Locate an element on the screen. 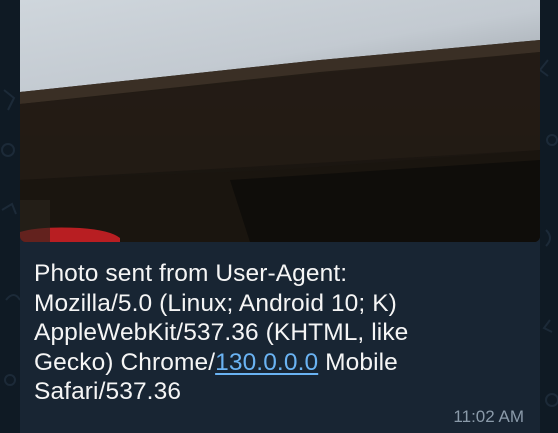  caption-line-4: Gecko) Chrome/130.0.0.0 Mobile is located at coordinates (283, 363).